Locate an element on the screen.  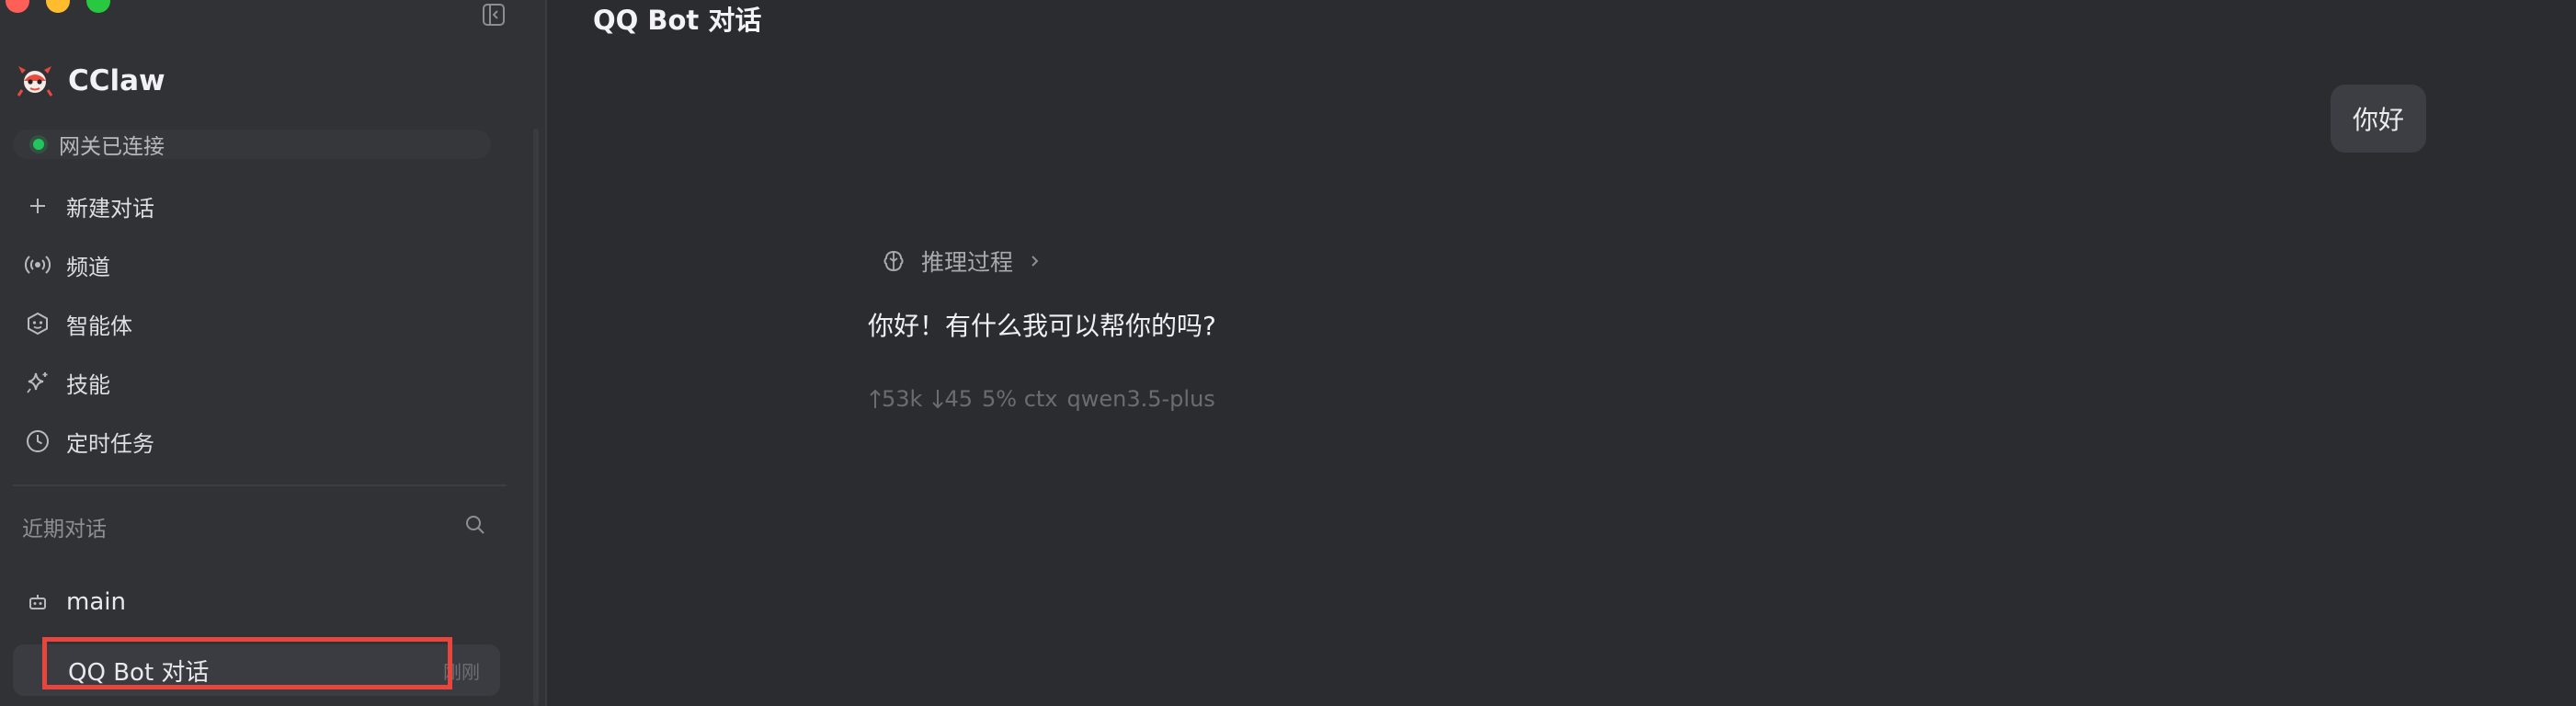
status-dot-icon is located at coordinates (38, 145).